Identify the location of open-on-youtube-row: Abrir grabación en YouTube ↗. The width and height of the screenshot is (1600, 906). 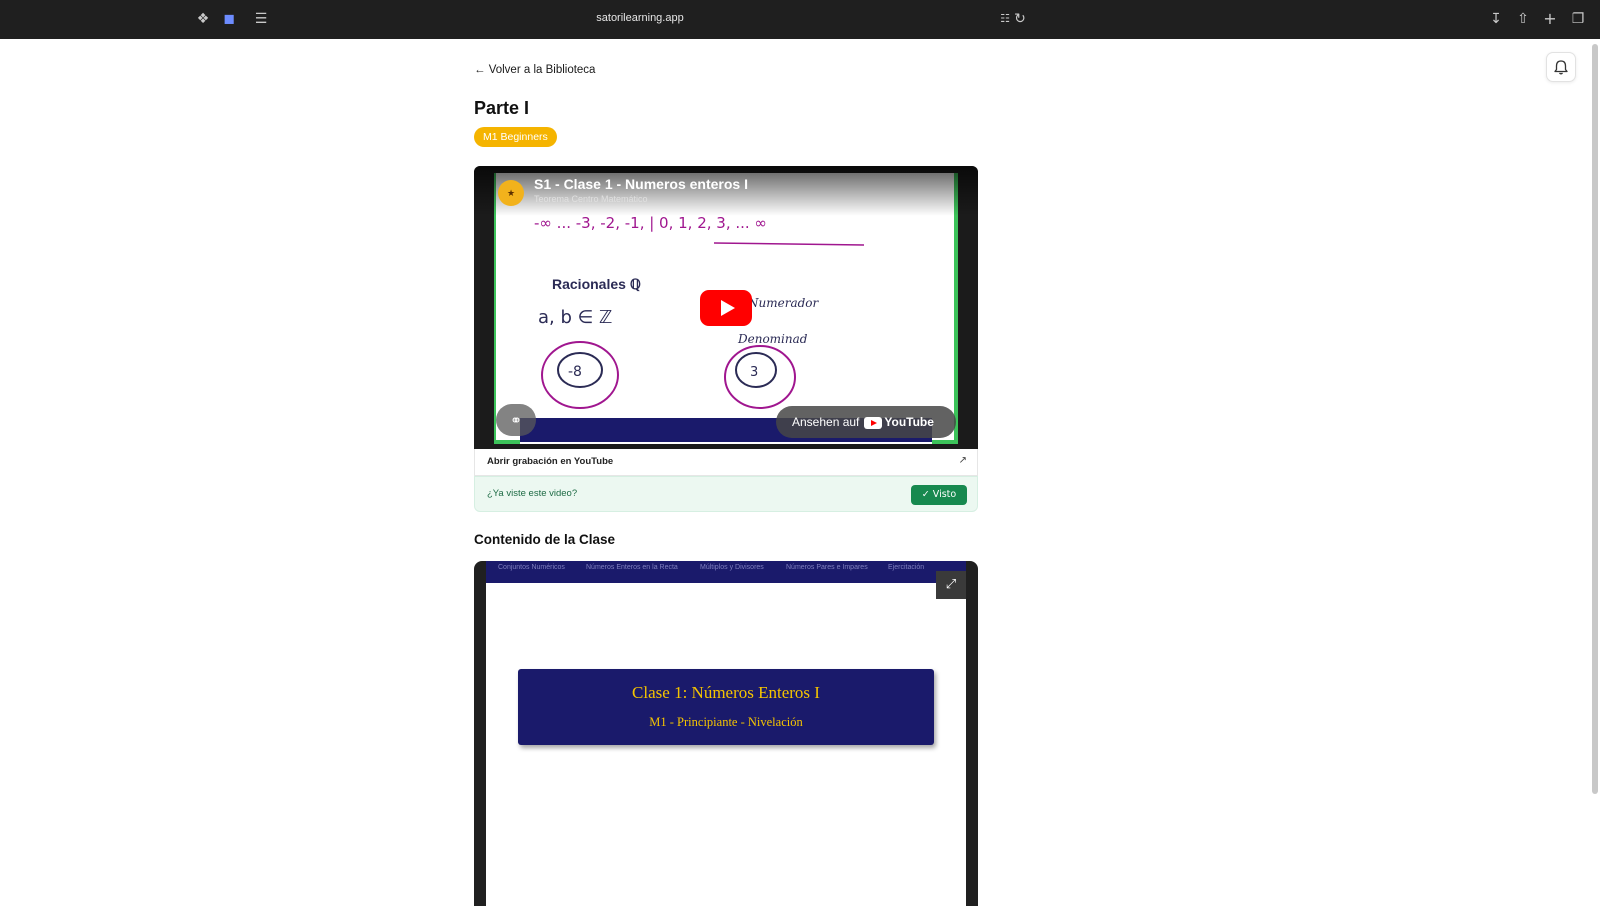
(726, 462).